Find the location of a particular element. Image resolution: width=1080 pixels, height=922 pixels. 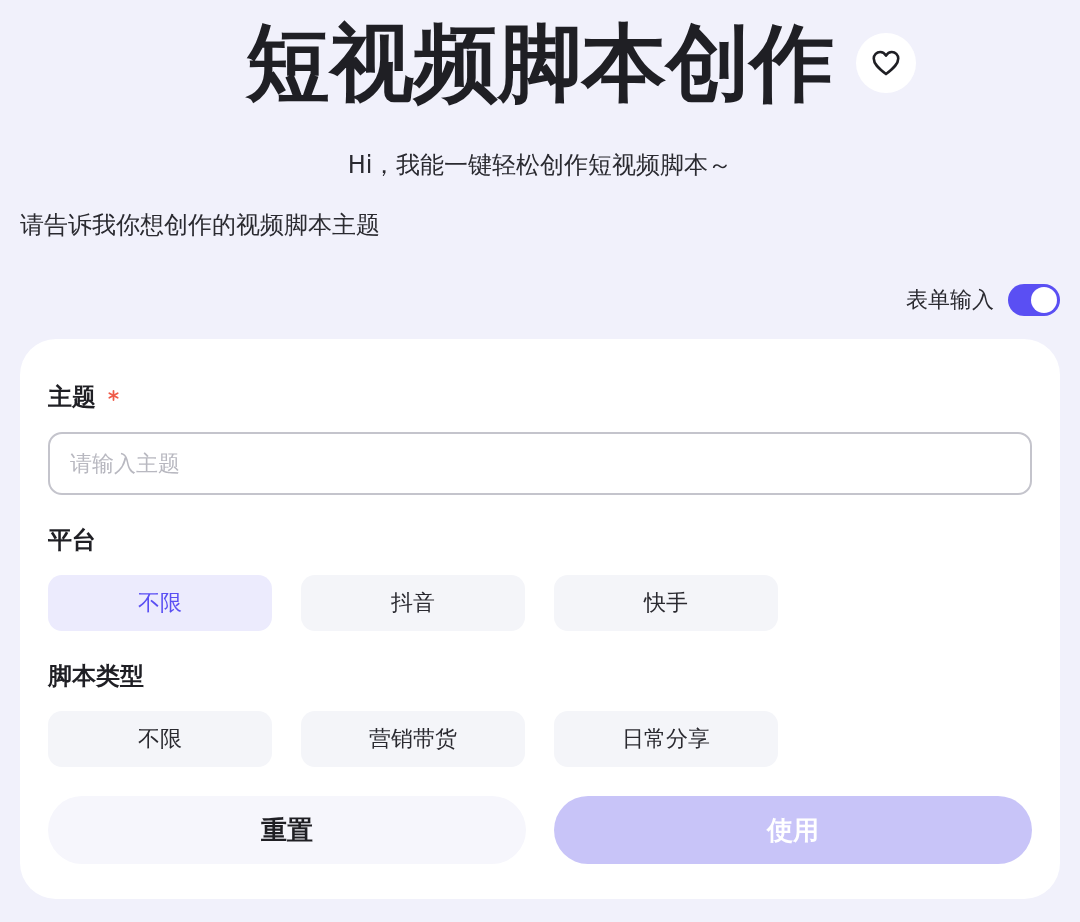

script-type-option: 营销带货 is located at coordinates (413, 739).